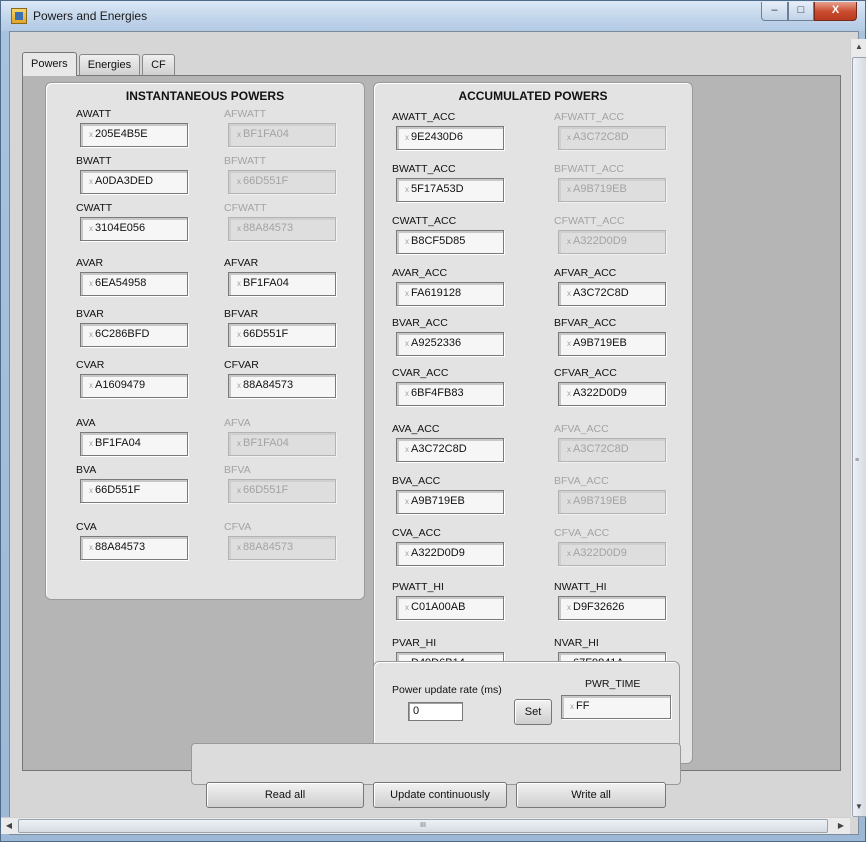 The width and height of the screenshot is (866, 842). I want to click on scroll-down-arrow: ▼, so click(858, 807).